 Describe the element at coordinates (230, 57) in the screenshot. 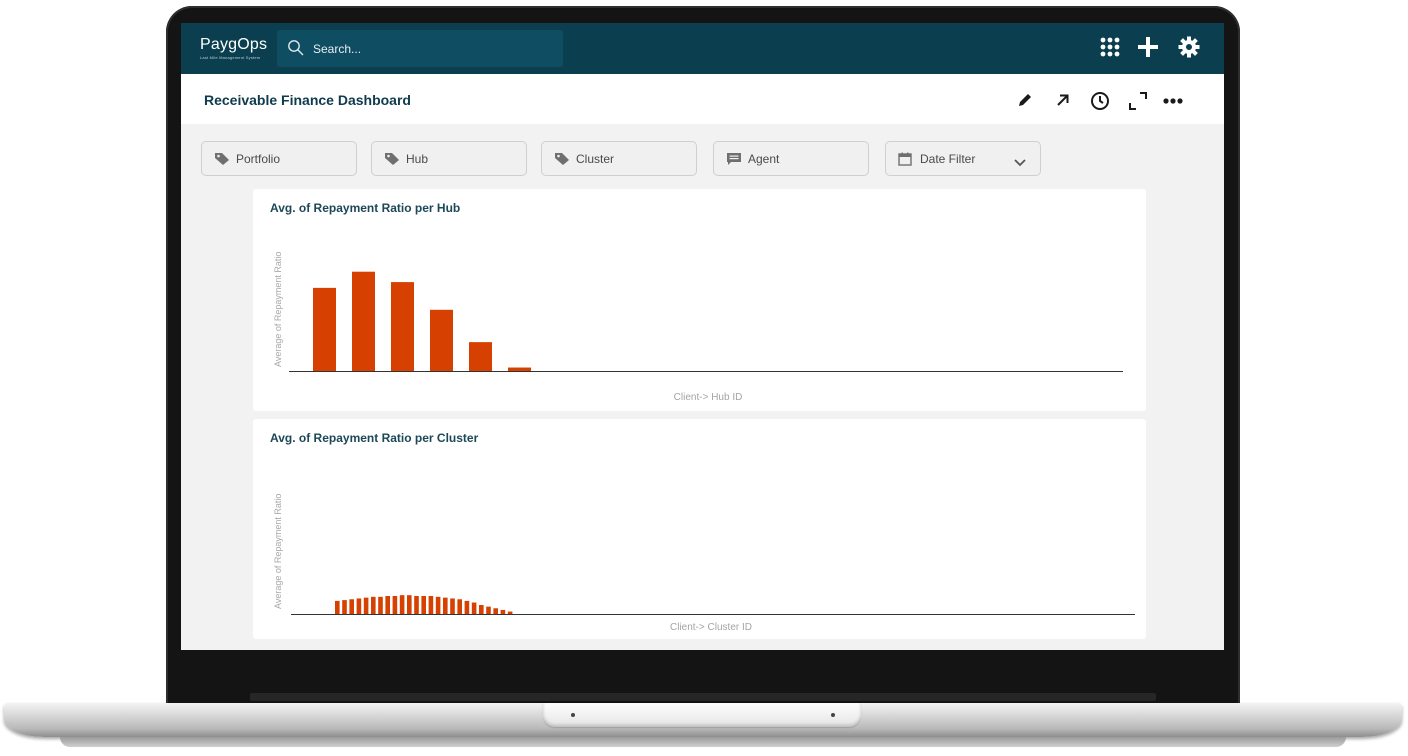

I see `logo-tagline: Last Mile Management System` at that location.